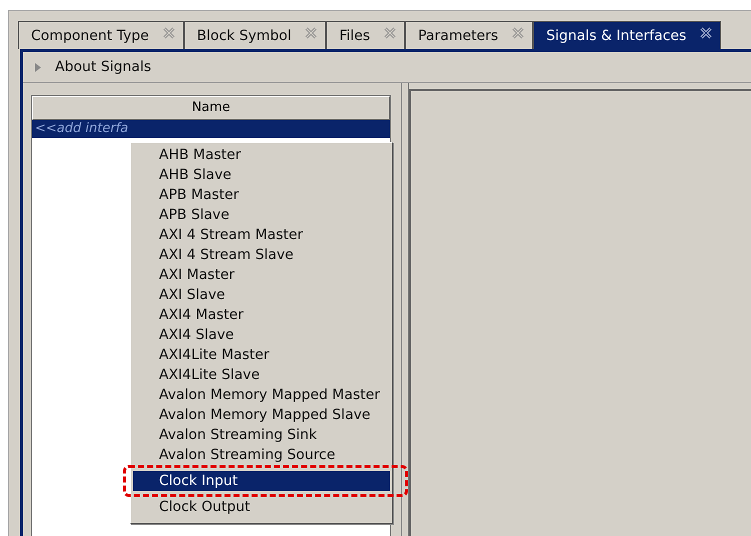  What do you see at coordinates (38, 67) in the screenshot?
I see `expand-icon` at bounding box center [38, 67].